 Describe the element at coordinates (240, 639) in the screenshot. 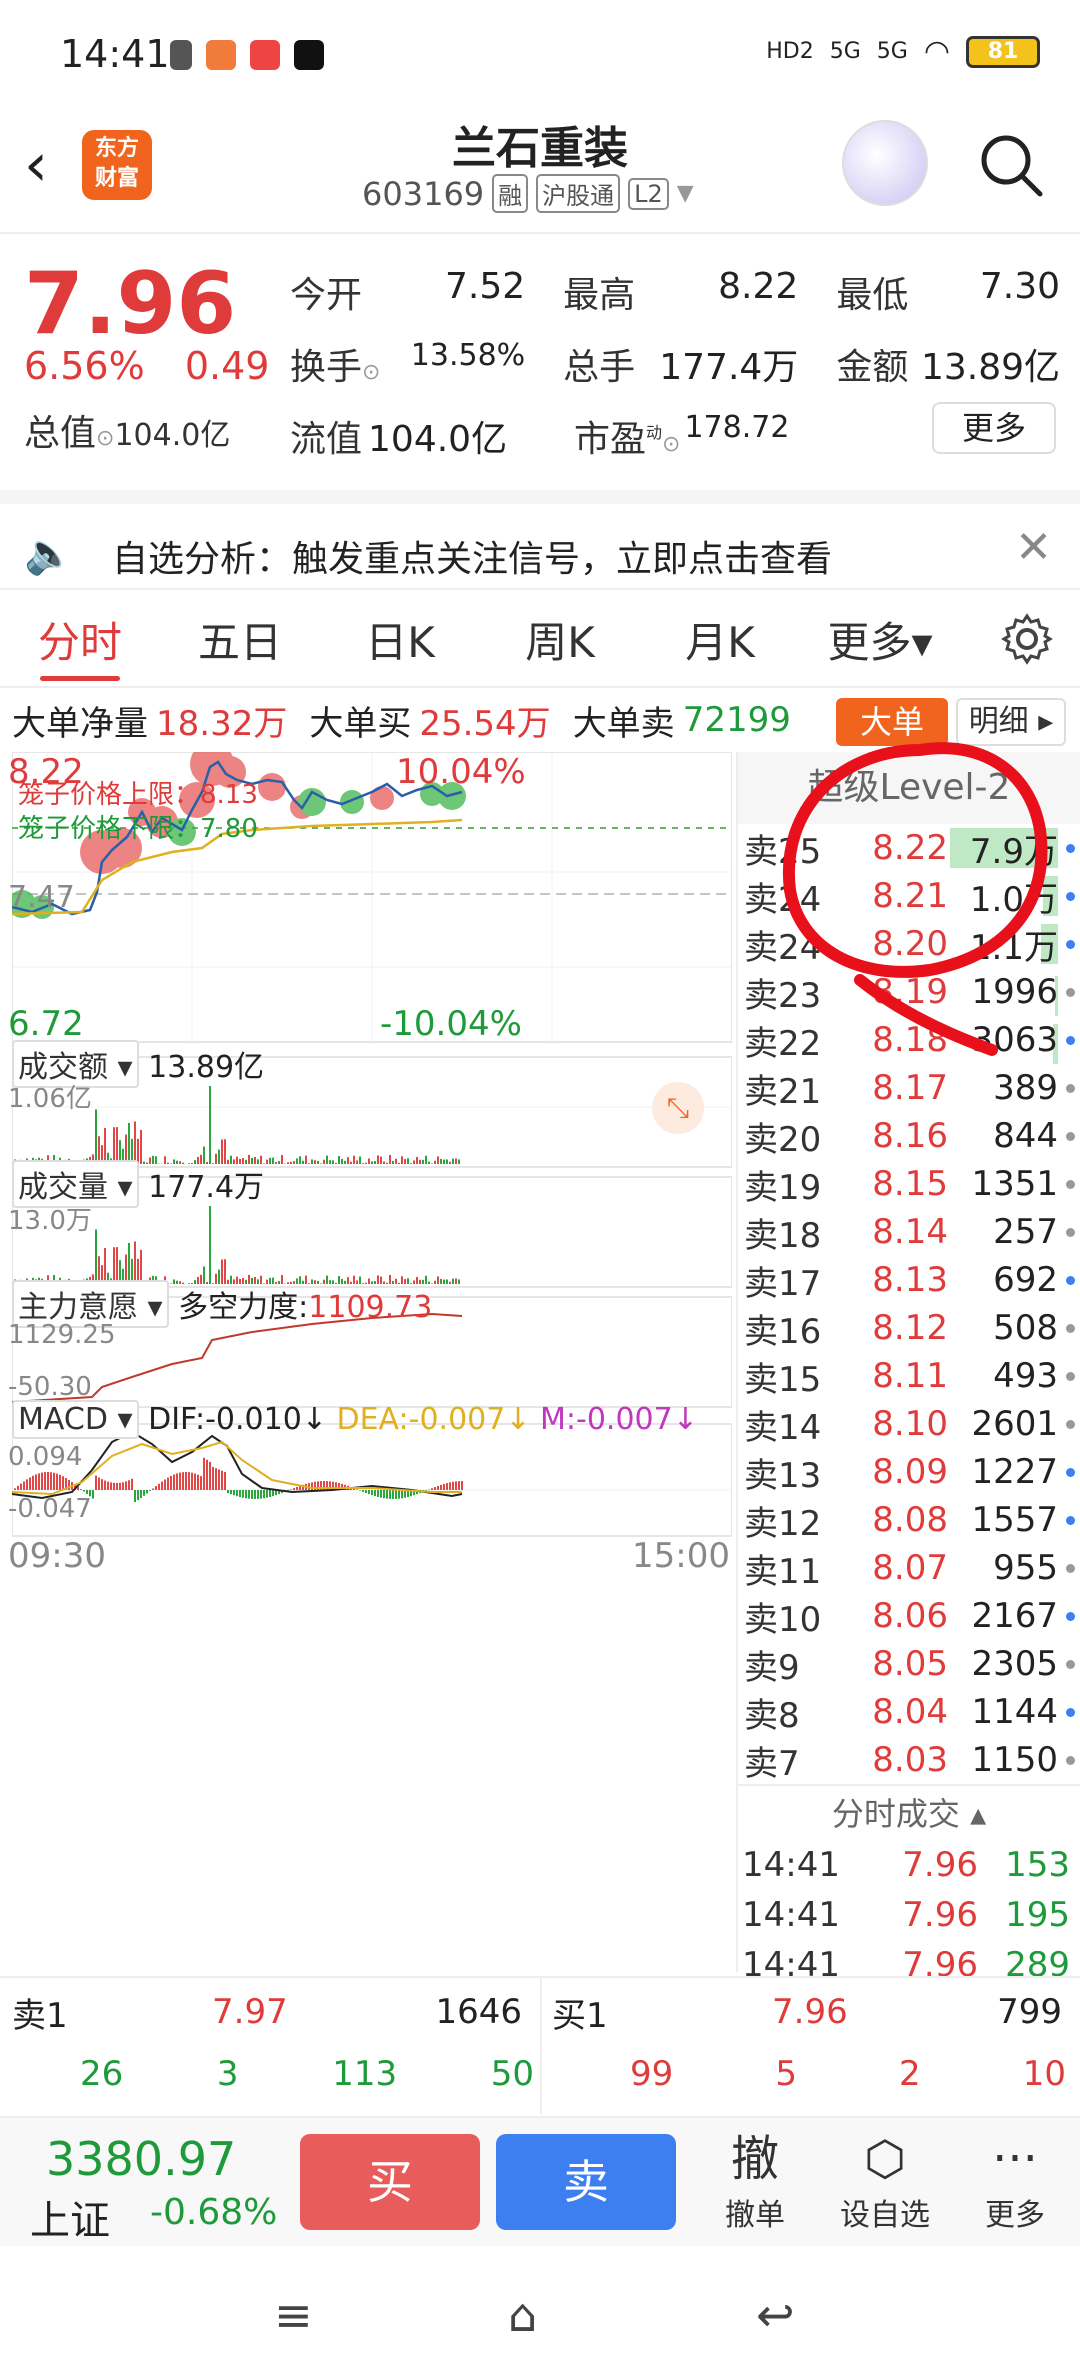

I see `tab-five-day: 五日` at that location.